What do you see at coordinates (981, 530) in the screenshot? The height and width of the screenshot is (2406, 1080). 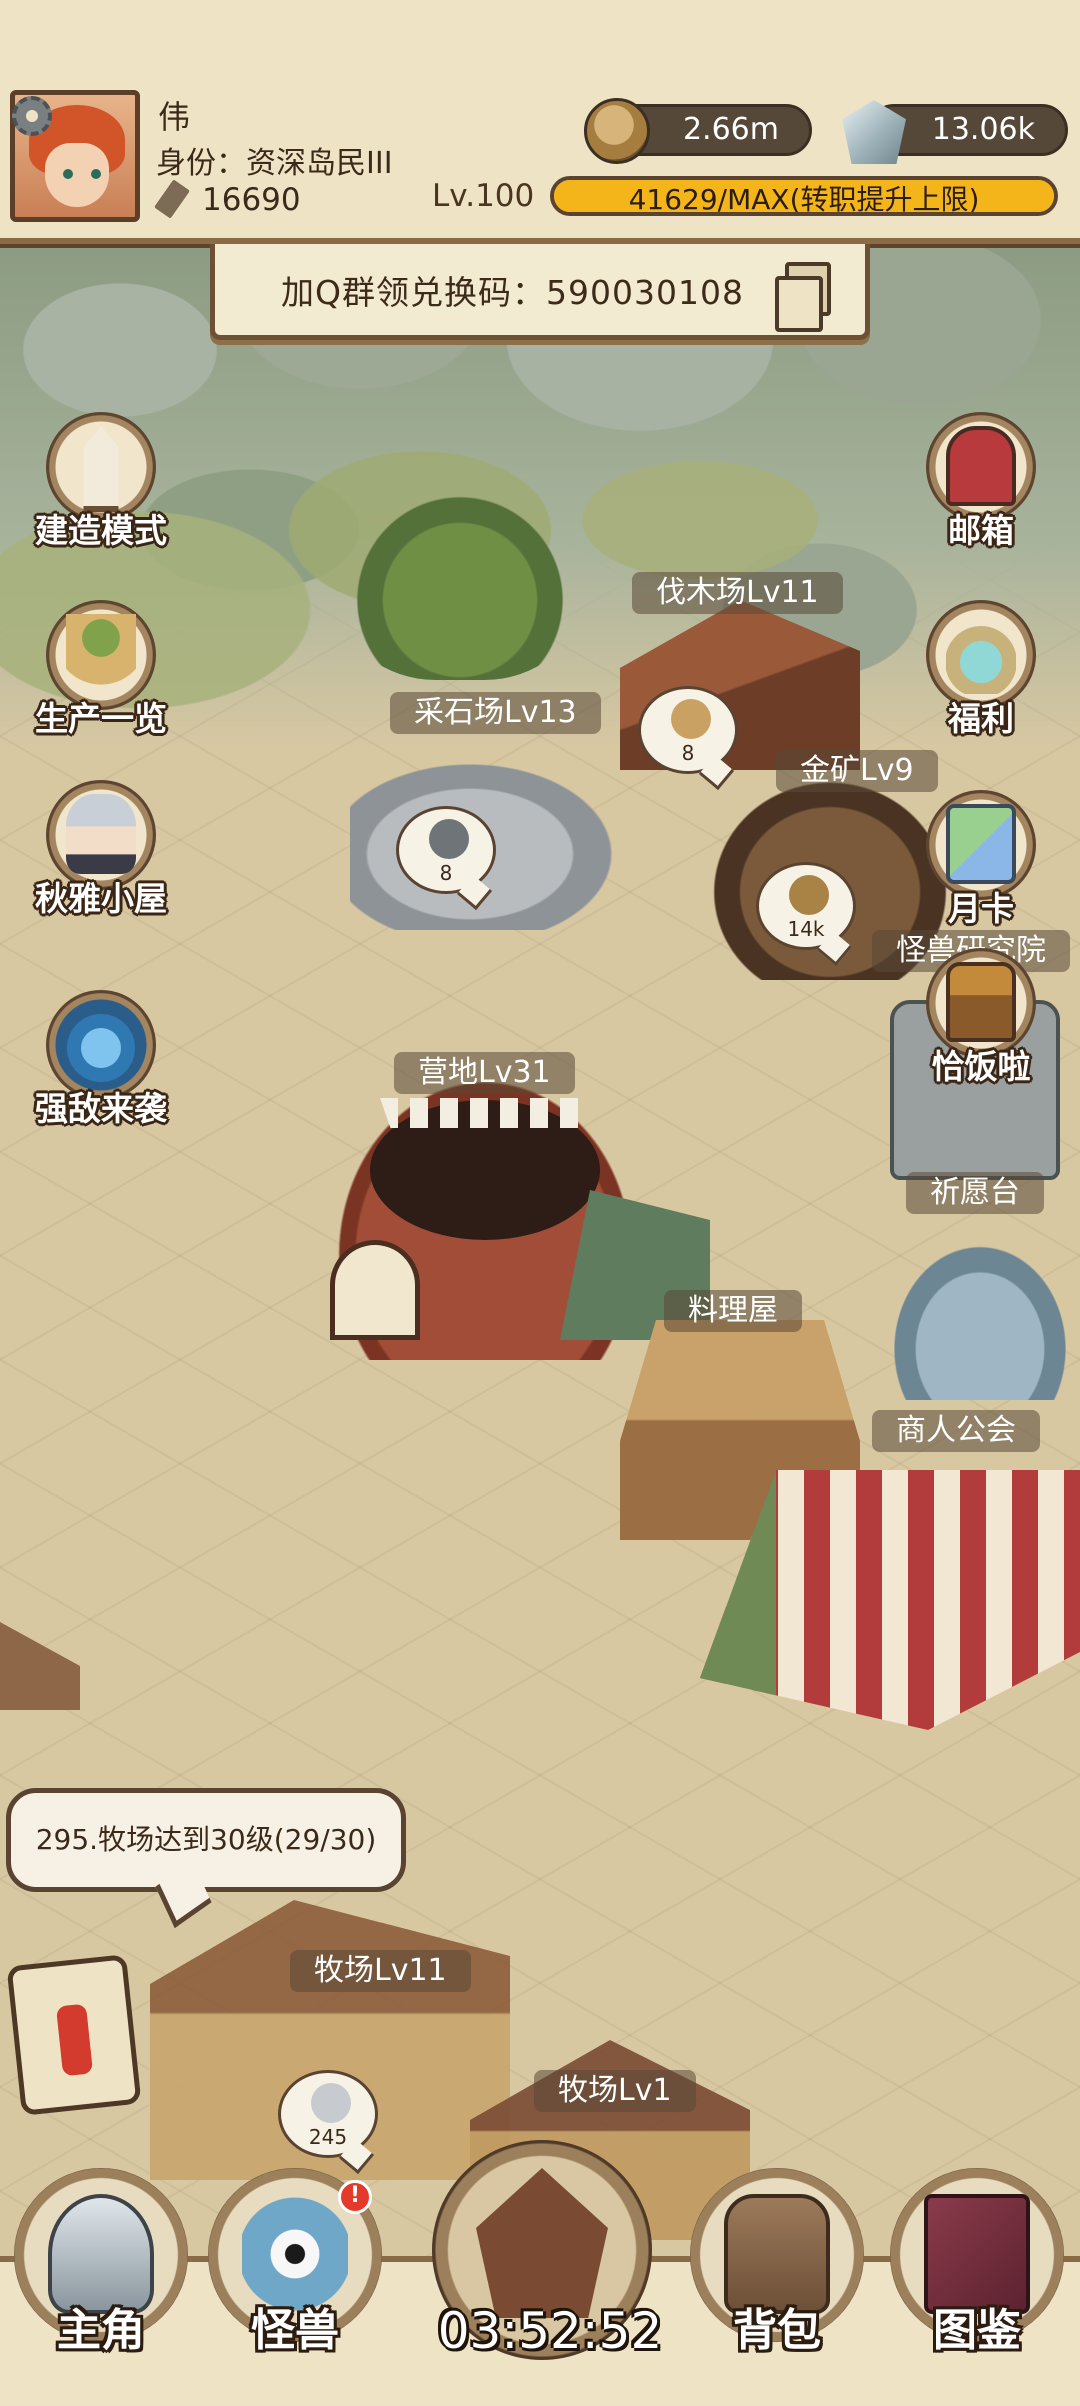 I see `mailbox-label: 邮箱` at bounding box center [981, 530].